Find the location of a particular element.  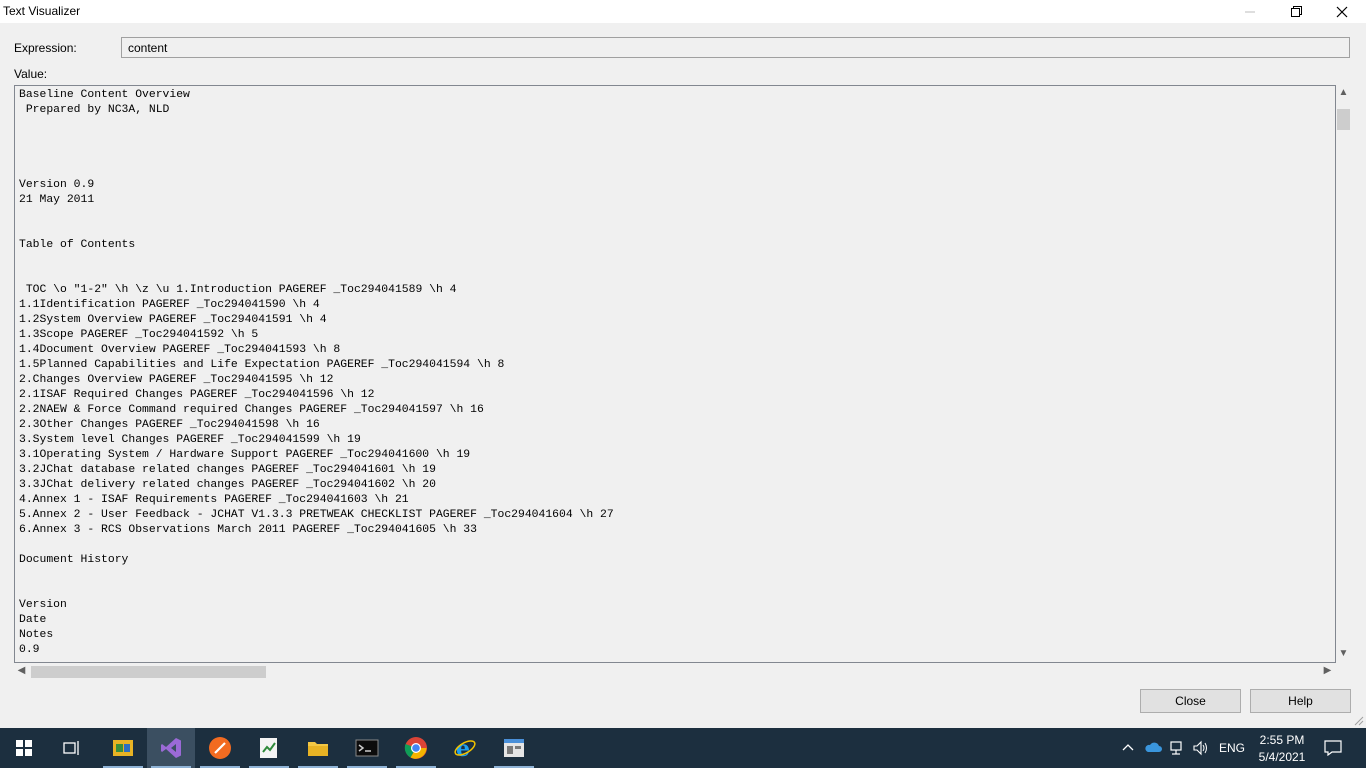

resize-grip-icon is located at coordinates (1359, 721).